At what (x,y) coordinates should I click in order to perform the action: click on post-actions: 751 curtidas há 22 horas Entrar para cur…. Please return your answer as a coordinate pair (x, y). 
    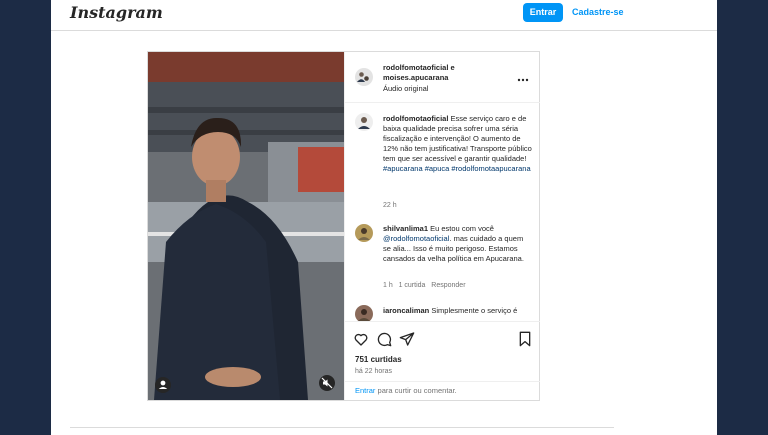
    Looking at the image, I should click on (442, 361).